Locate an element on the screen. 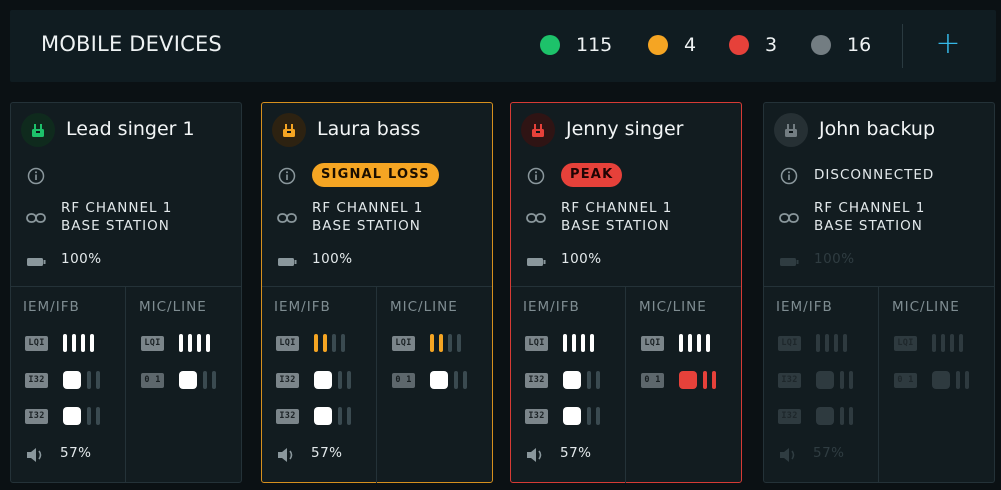 The width and height of the screenshot is (1001, 490). zero-one-tag: 0 1 is located at coordinates (152, 380).